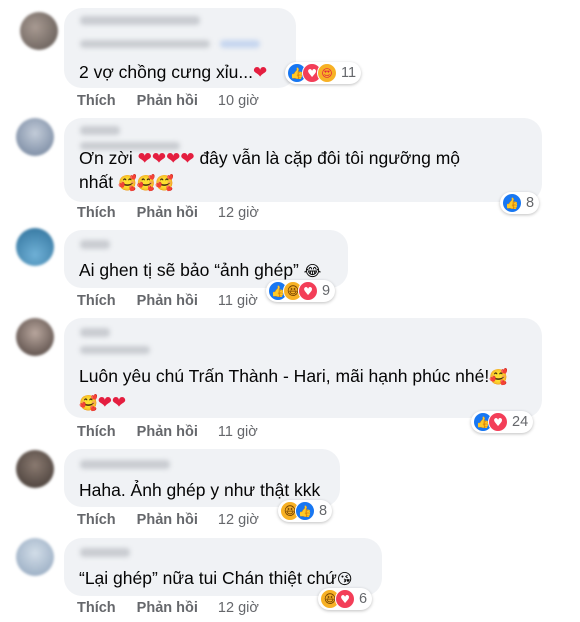 This screenshot has height=622, width=580. I want to click on comment-text: 🥰❤❤, so click(102, 402).